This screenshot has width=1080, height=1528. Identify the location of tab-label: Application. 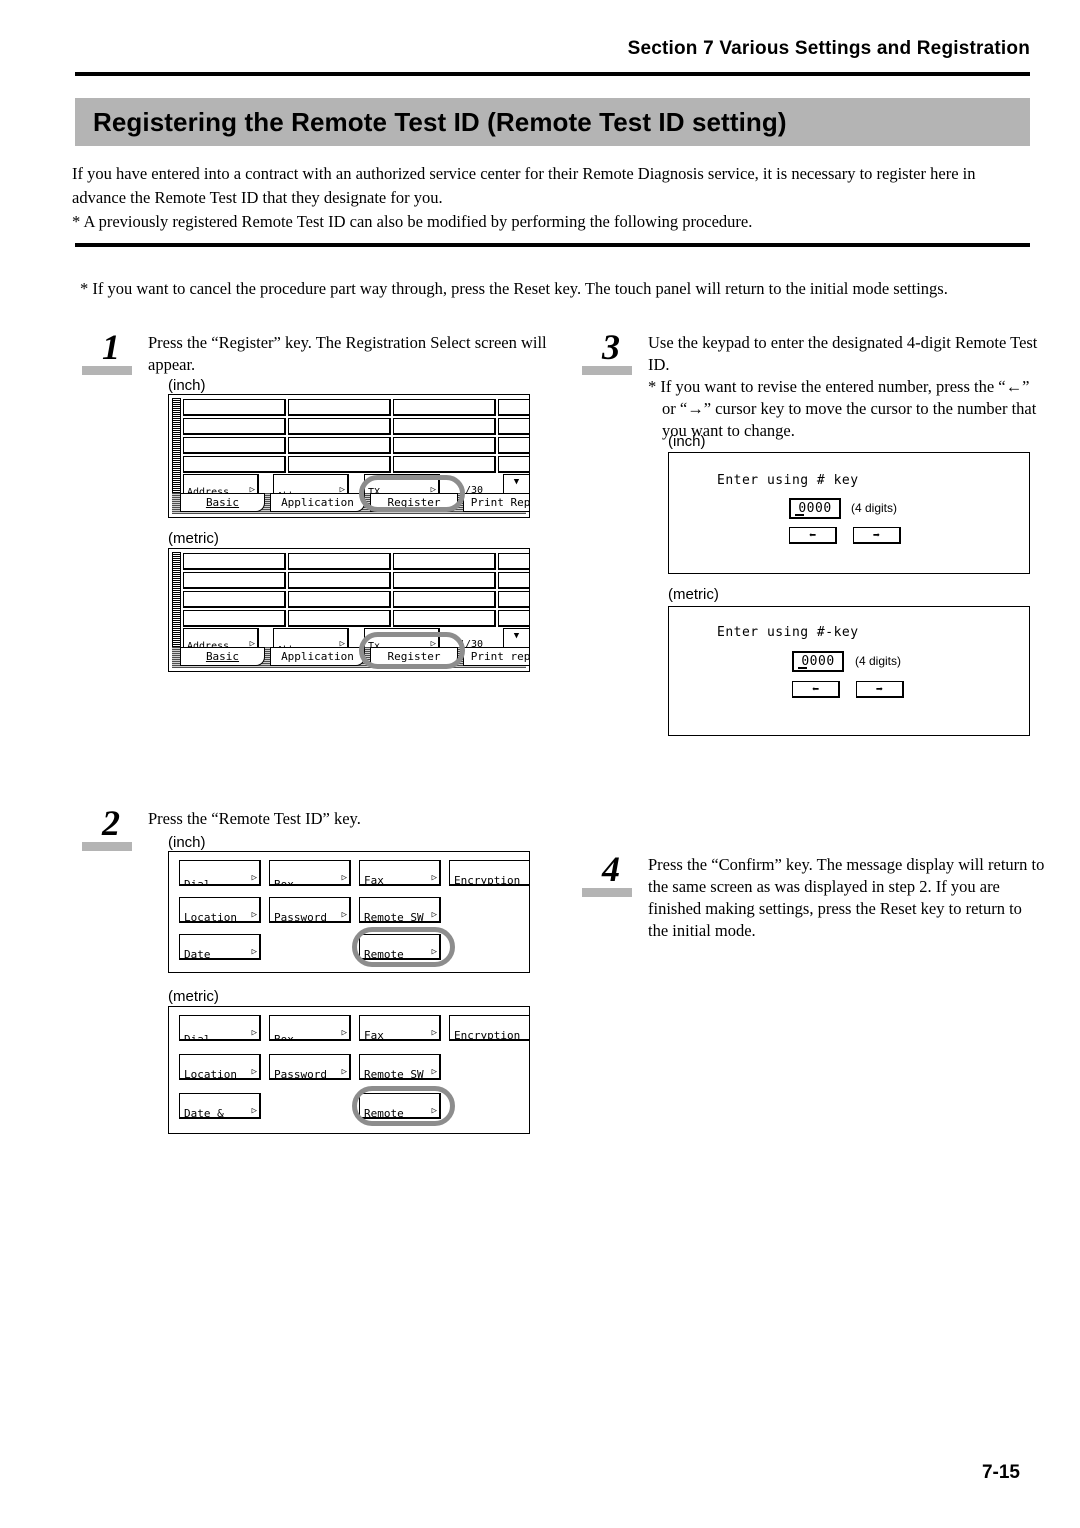
(317, 502).